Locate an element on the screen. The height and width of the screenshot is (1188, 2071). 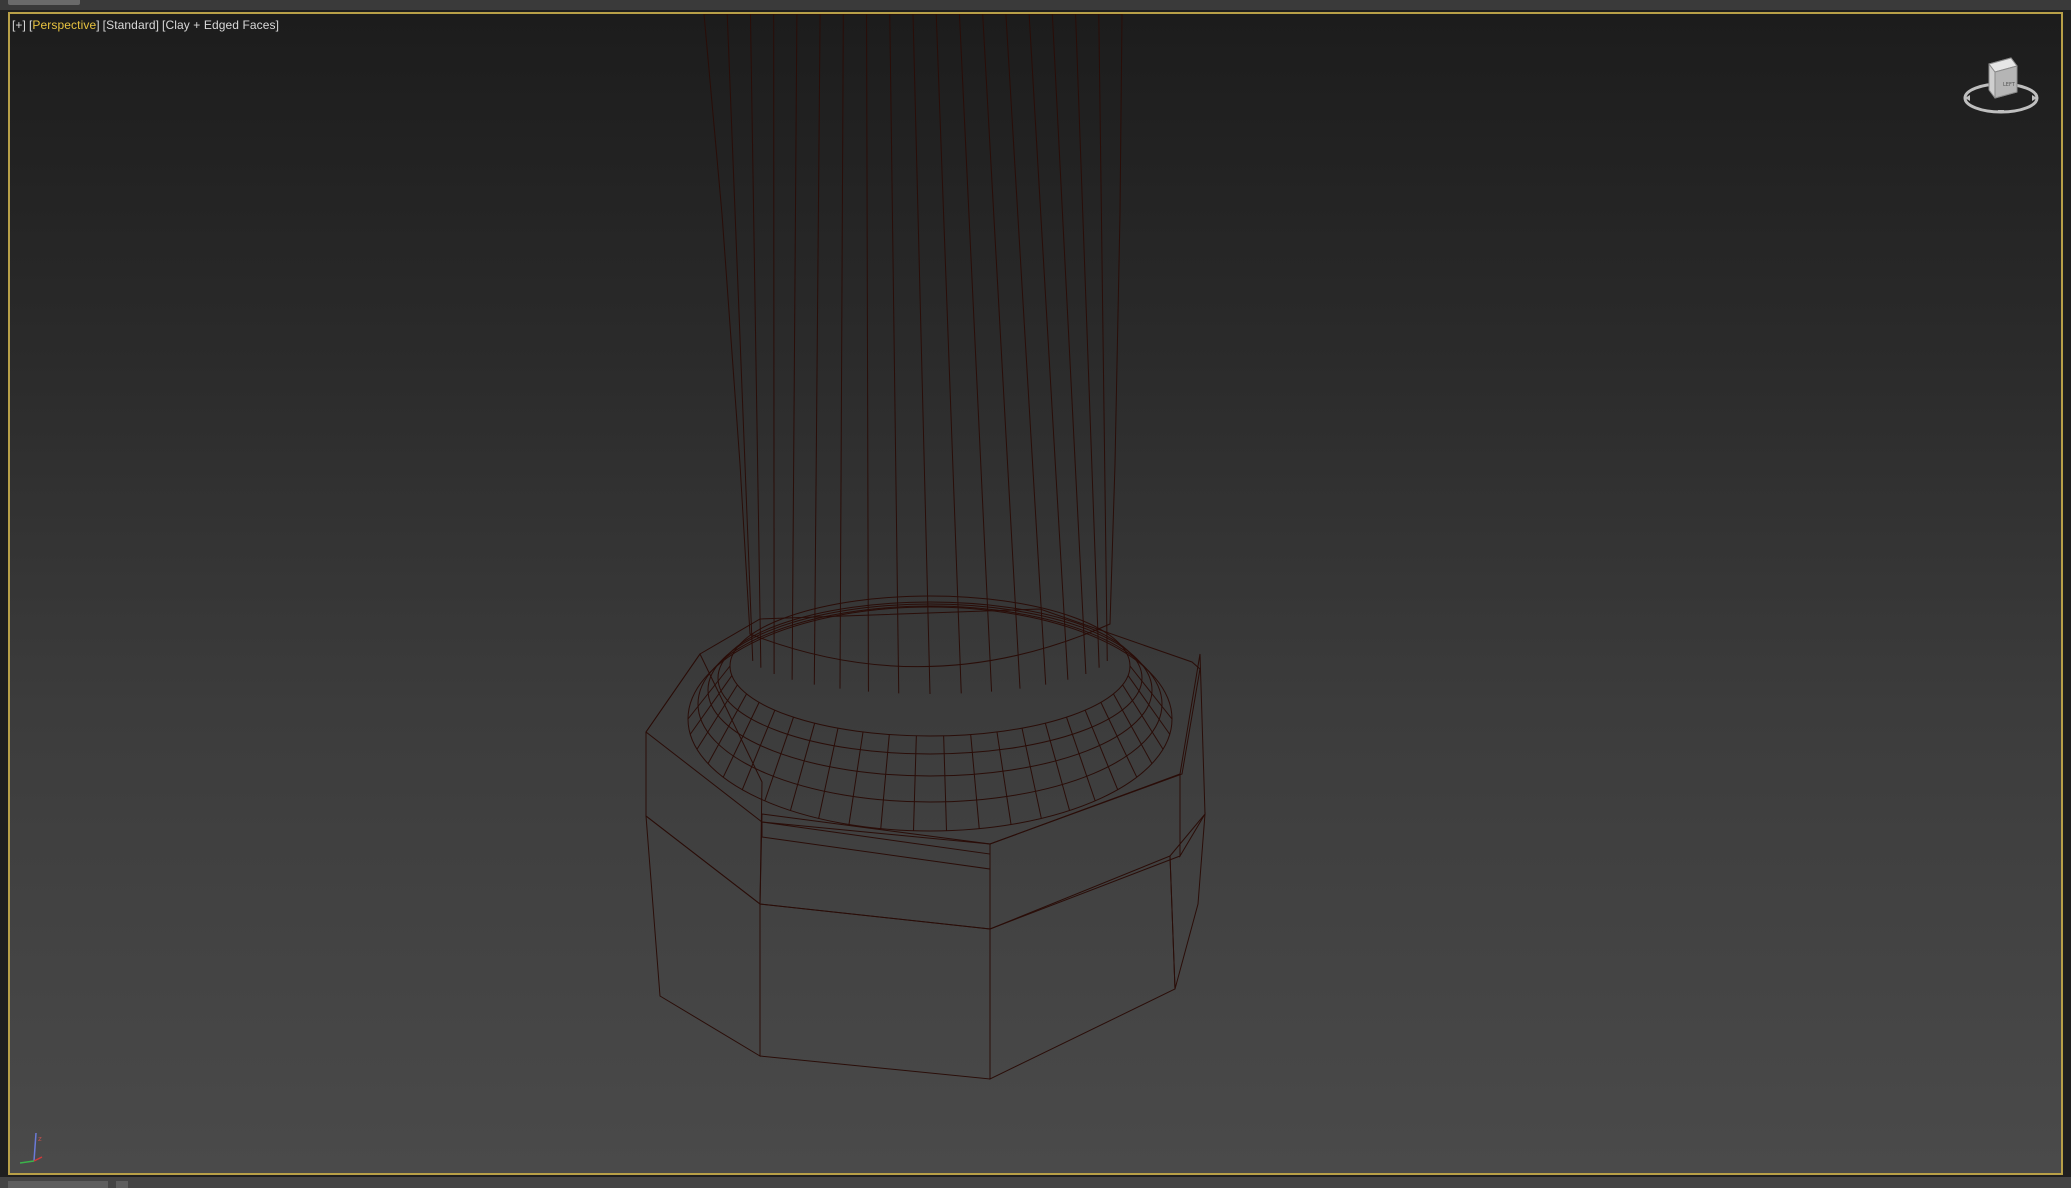
viewcube-icon: LEFT is located at coordinates (2001, 84).